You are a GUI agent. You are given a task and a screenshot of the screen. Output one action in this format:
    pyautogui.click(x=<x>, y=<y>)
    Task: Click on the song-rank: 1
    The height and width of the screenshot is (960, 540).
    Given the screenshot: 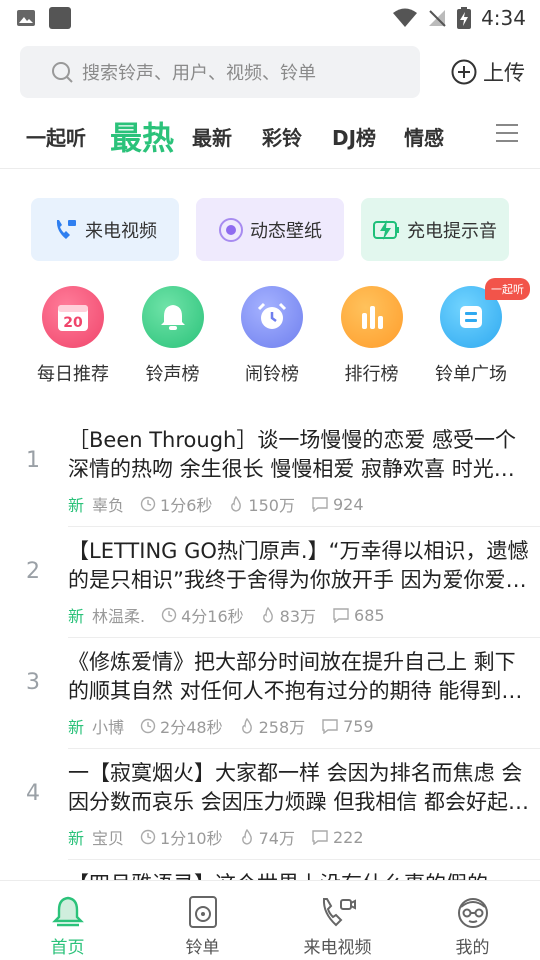 What is the action you would take?
    pyautogui.click(x=33, y=460)
    